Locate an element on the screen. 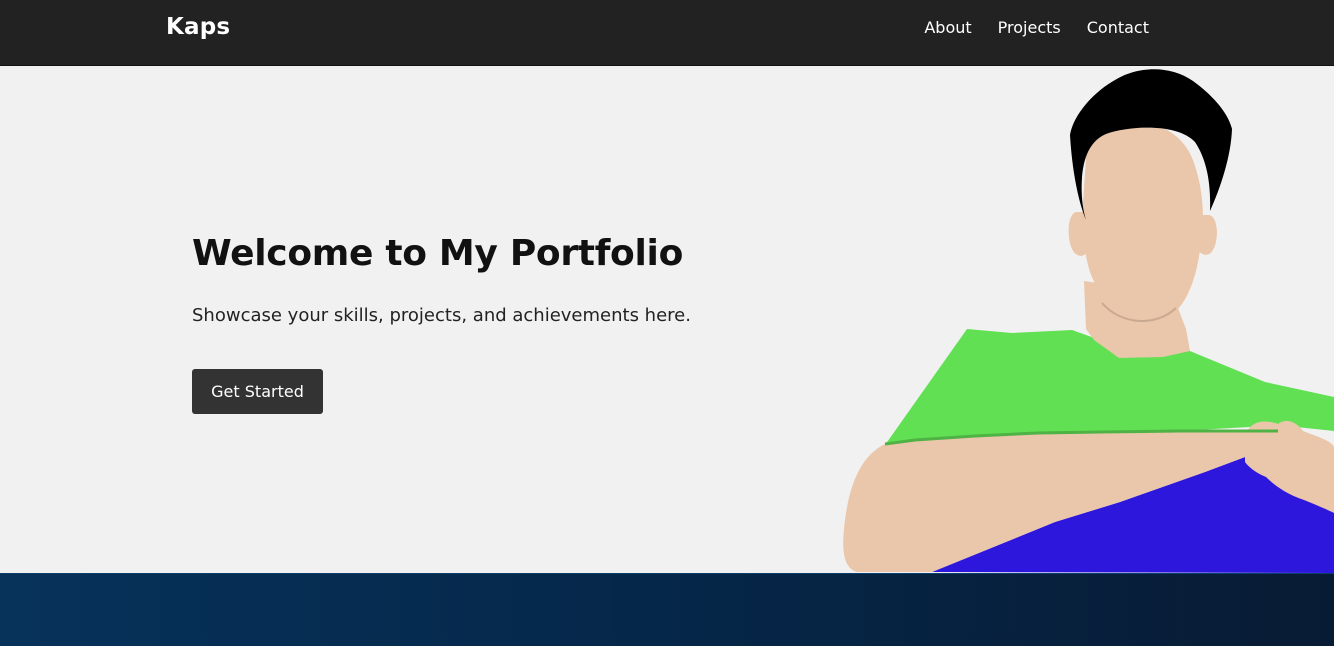 The height and width of the screenshot is (646, 1334). nav-link-contact: Contact is located at coordinates (1118, 27).